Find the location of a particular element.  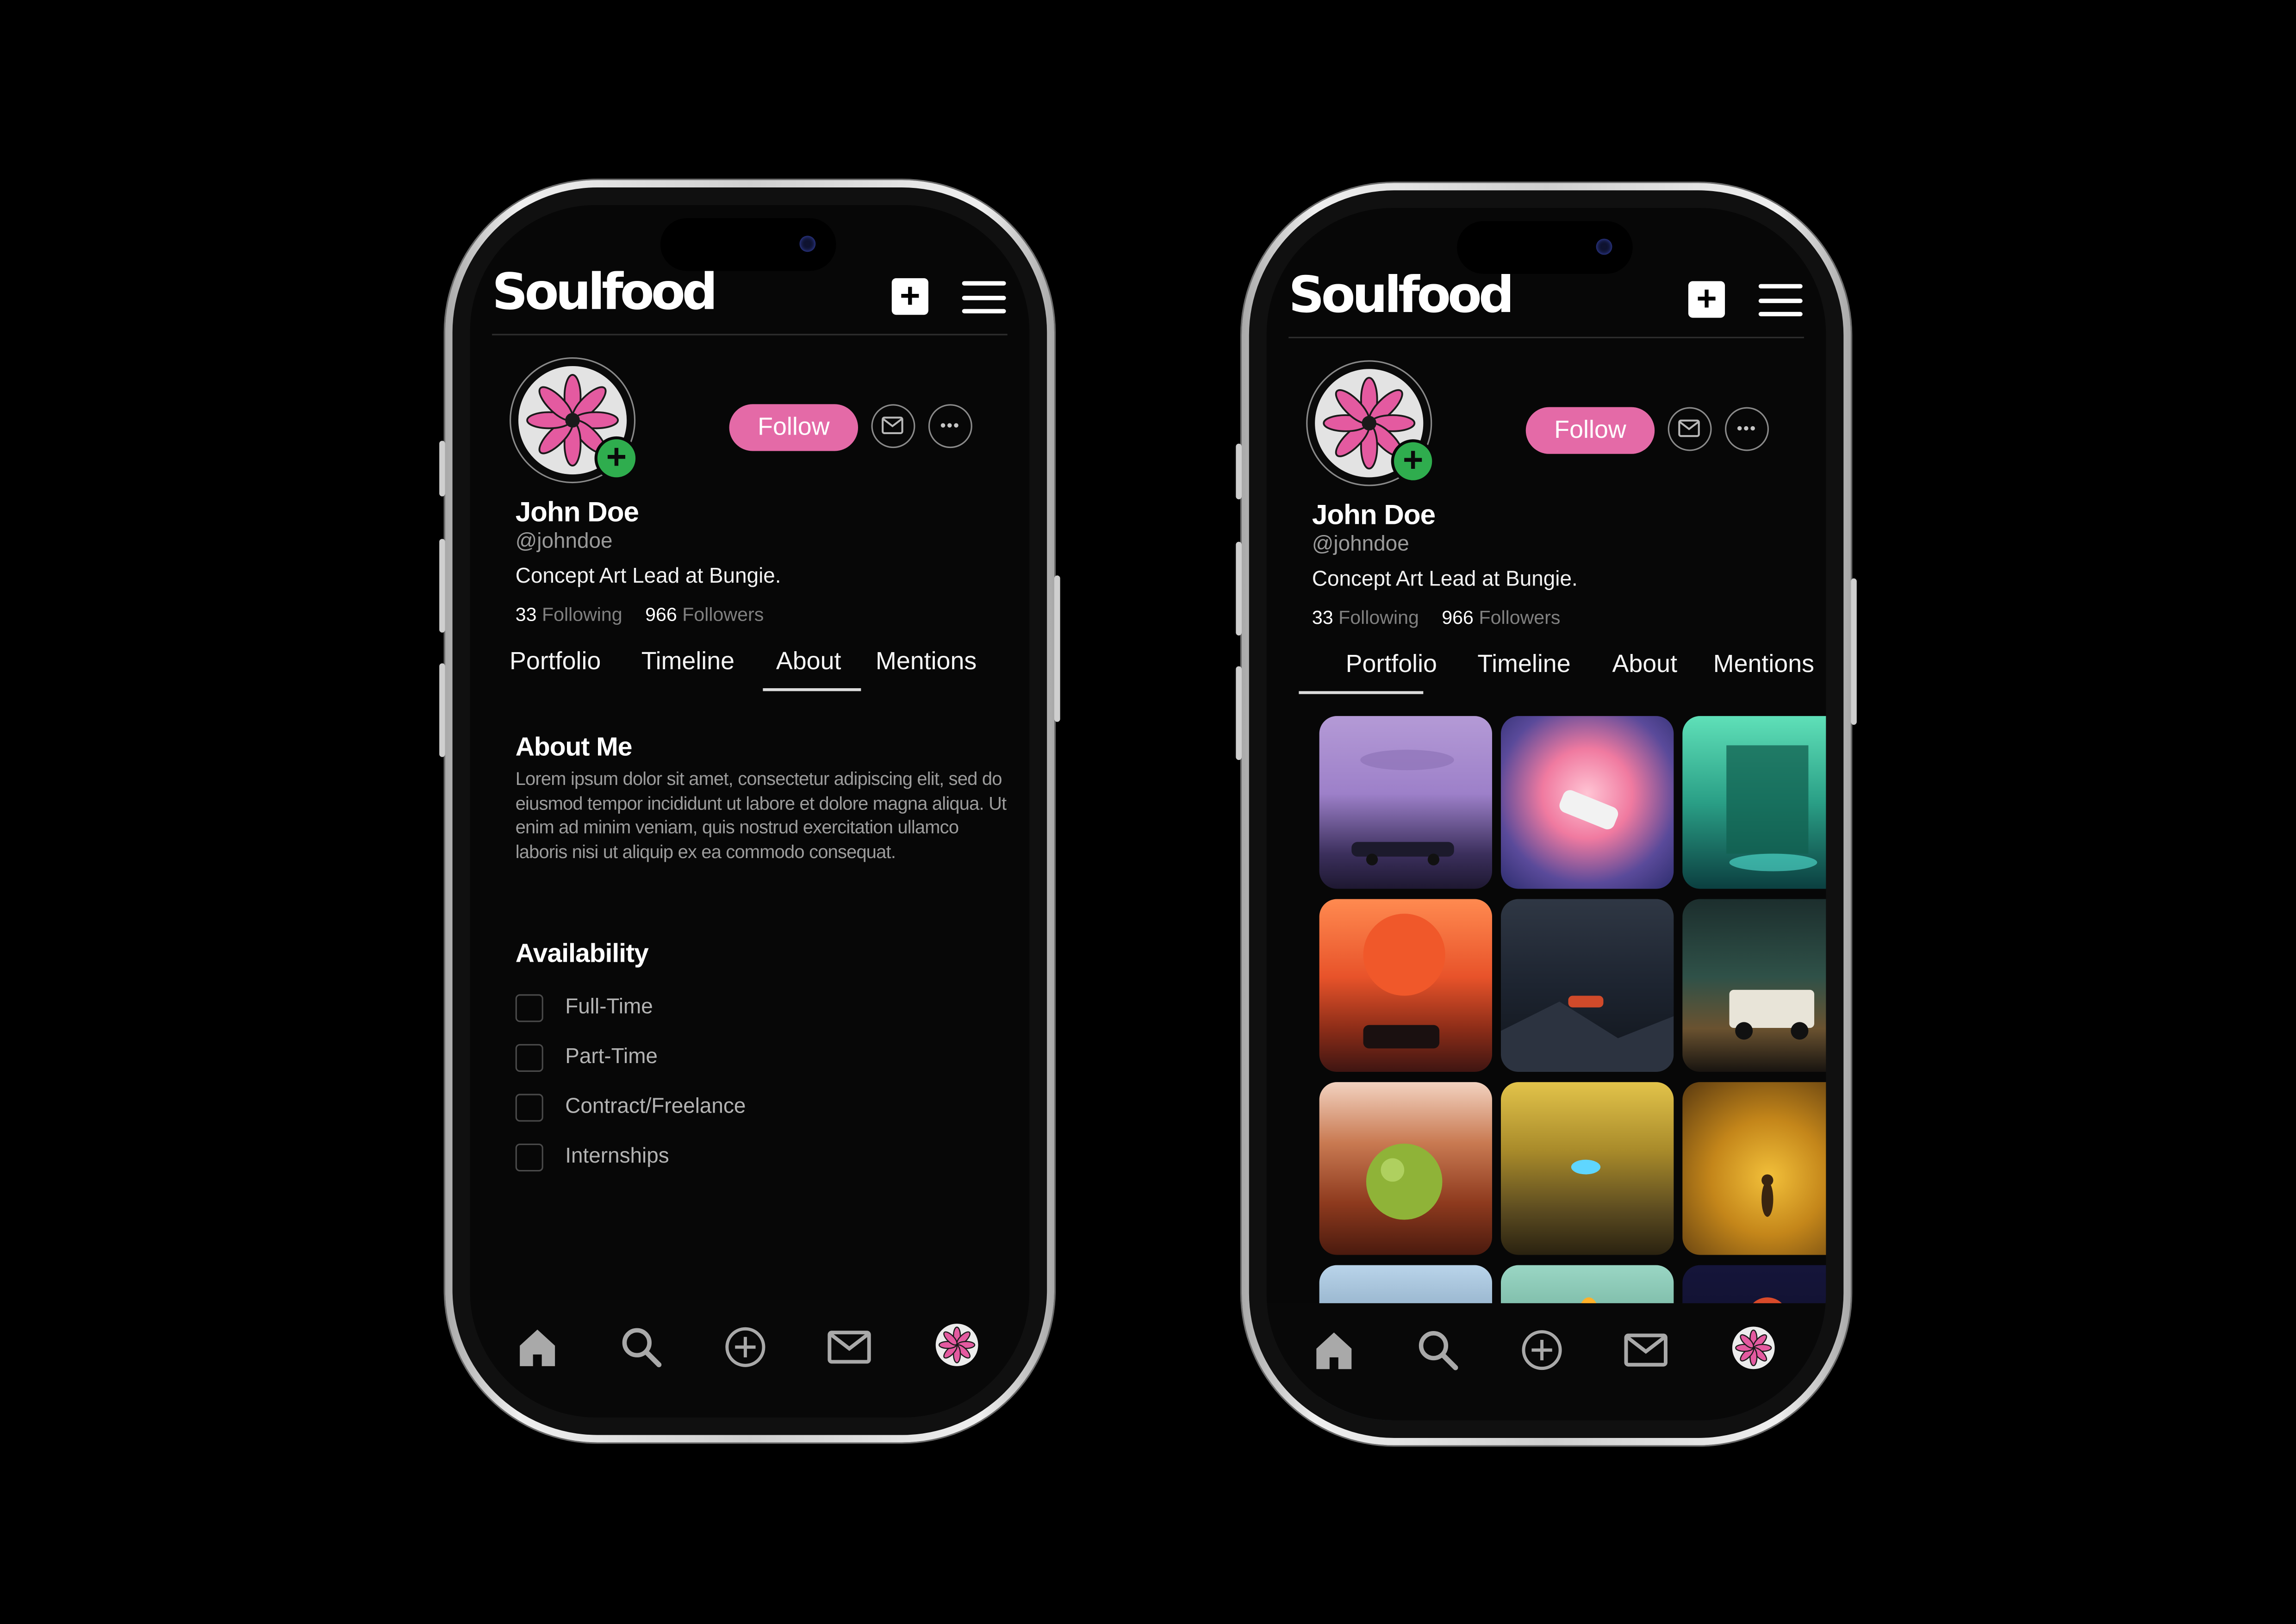

about-title: About Me is located at coordinates (574, 747).